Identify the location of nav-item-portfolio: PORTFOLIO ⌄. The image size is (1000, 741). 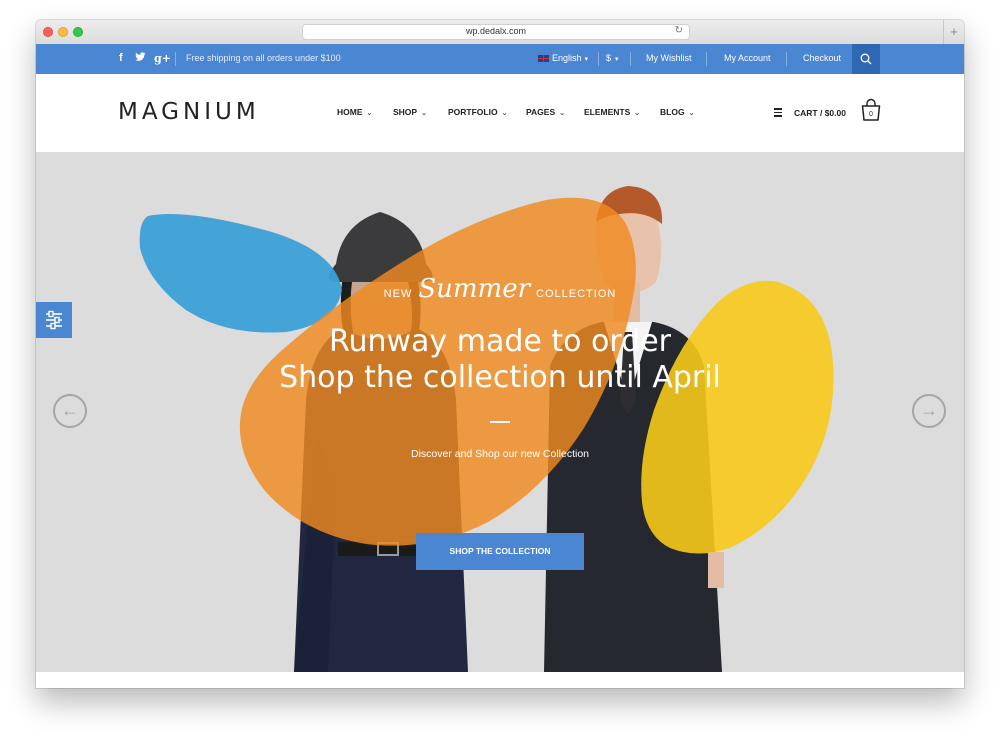
(477, 112).